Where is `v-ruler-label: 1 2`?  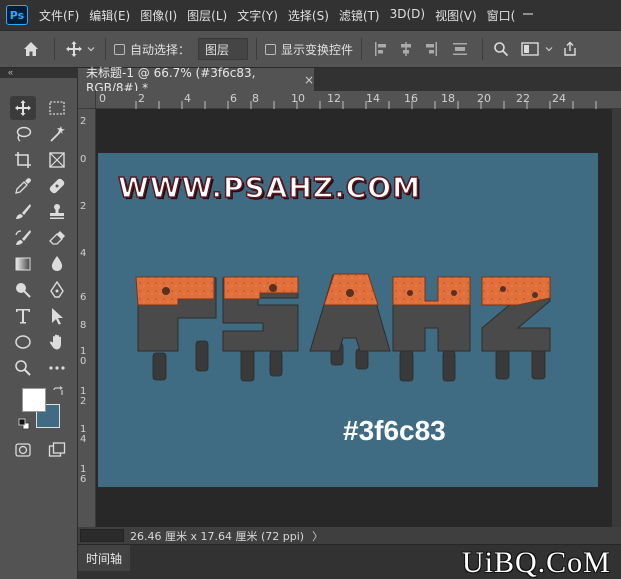
v-ruler-label: 1 2 is located at coordinates (83, 396).